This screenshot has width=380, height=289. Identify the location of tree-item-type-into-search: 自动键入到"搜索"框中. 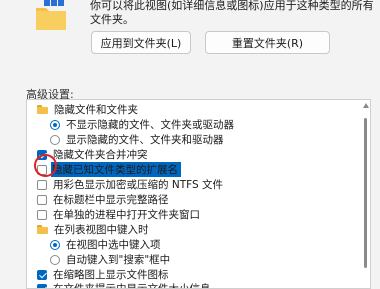
(110, 259).